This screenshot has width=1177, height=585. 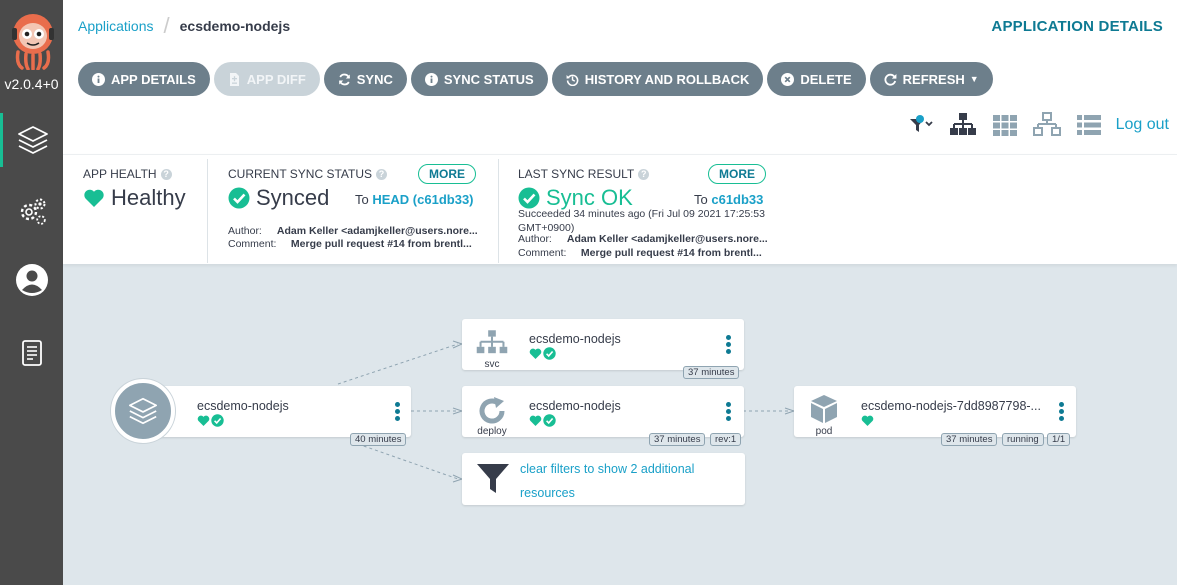 I want to click on tree-view-button, so click(x=963, y=125).